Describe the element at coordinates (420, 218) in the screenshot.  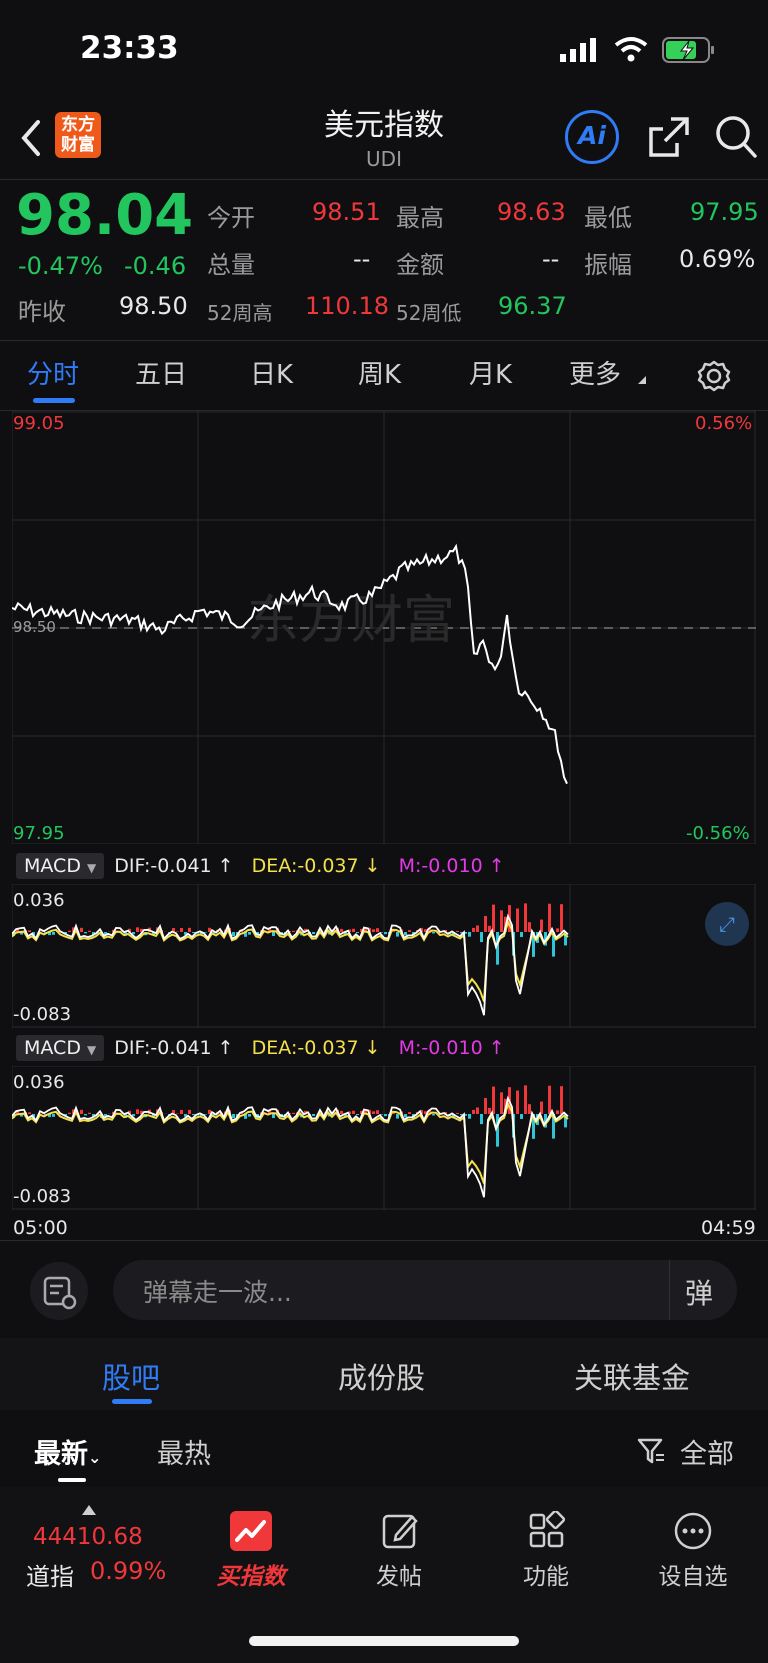
I see `high-label: 最高` at that location.